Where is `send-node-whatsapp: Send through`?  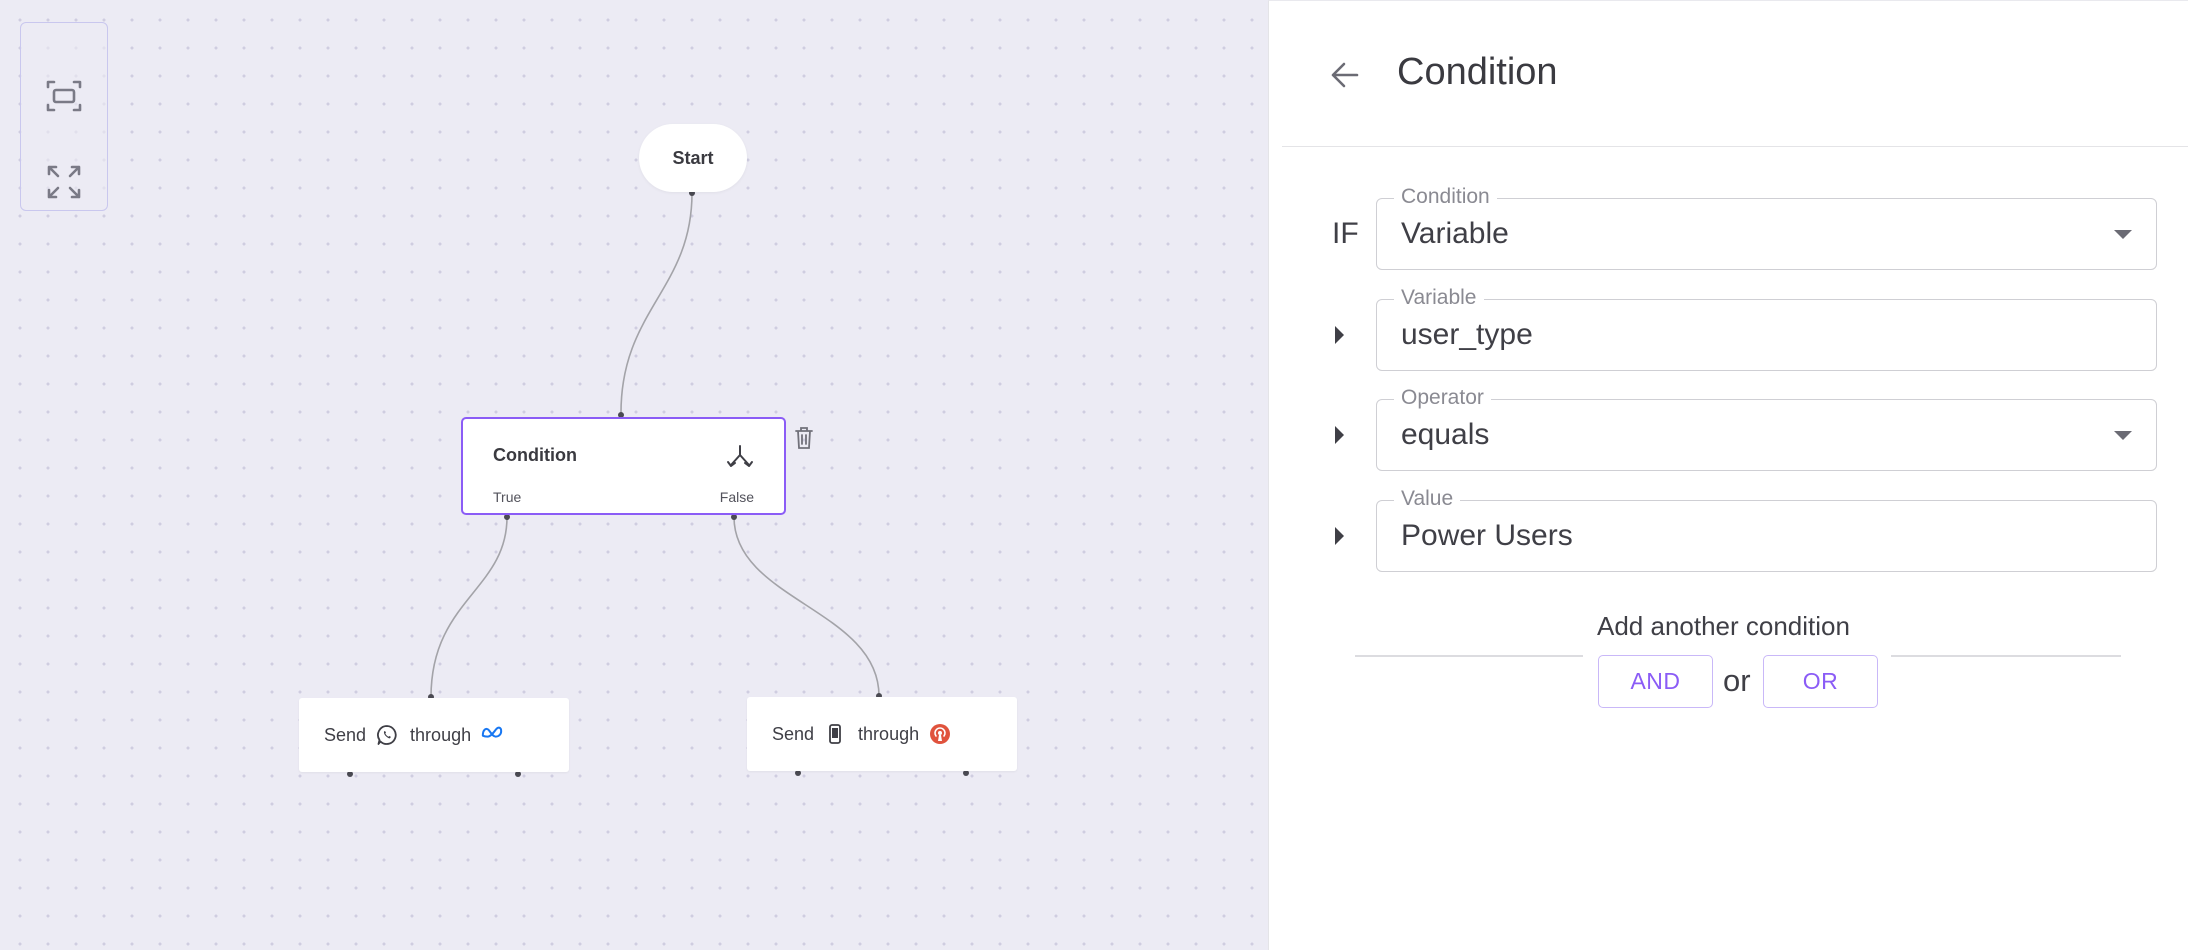
send-node-whatsapp: Send through is located at coordinates (434, 735).